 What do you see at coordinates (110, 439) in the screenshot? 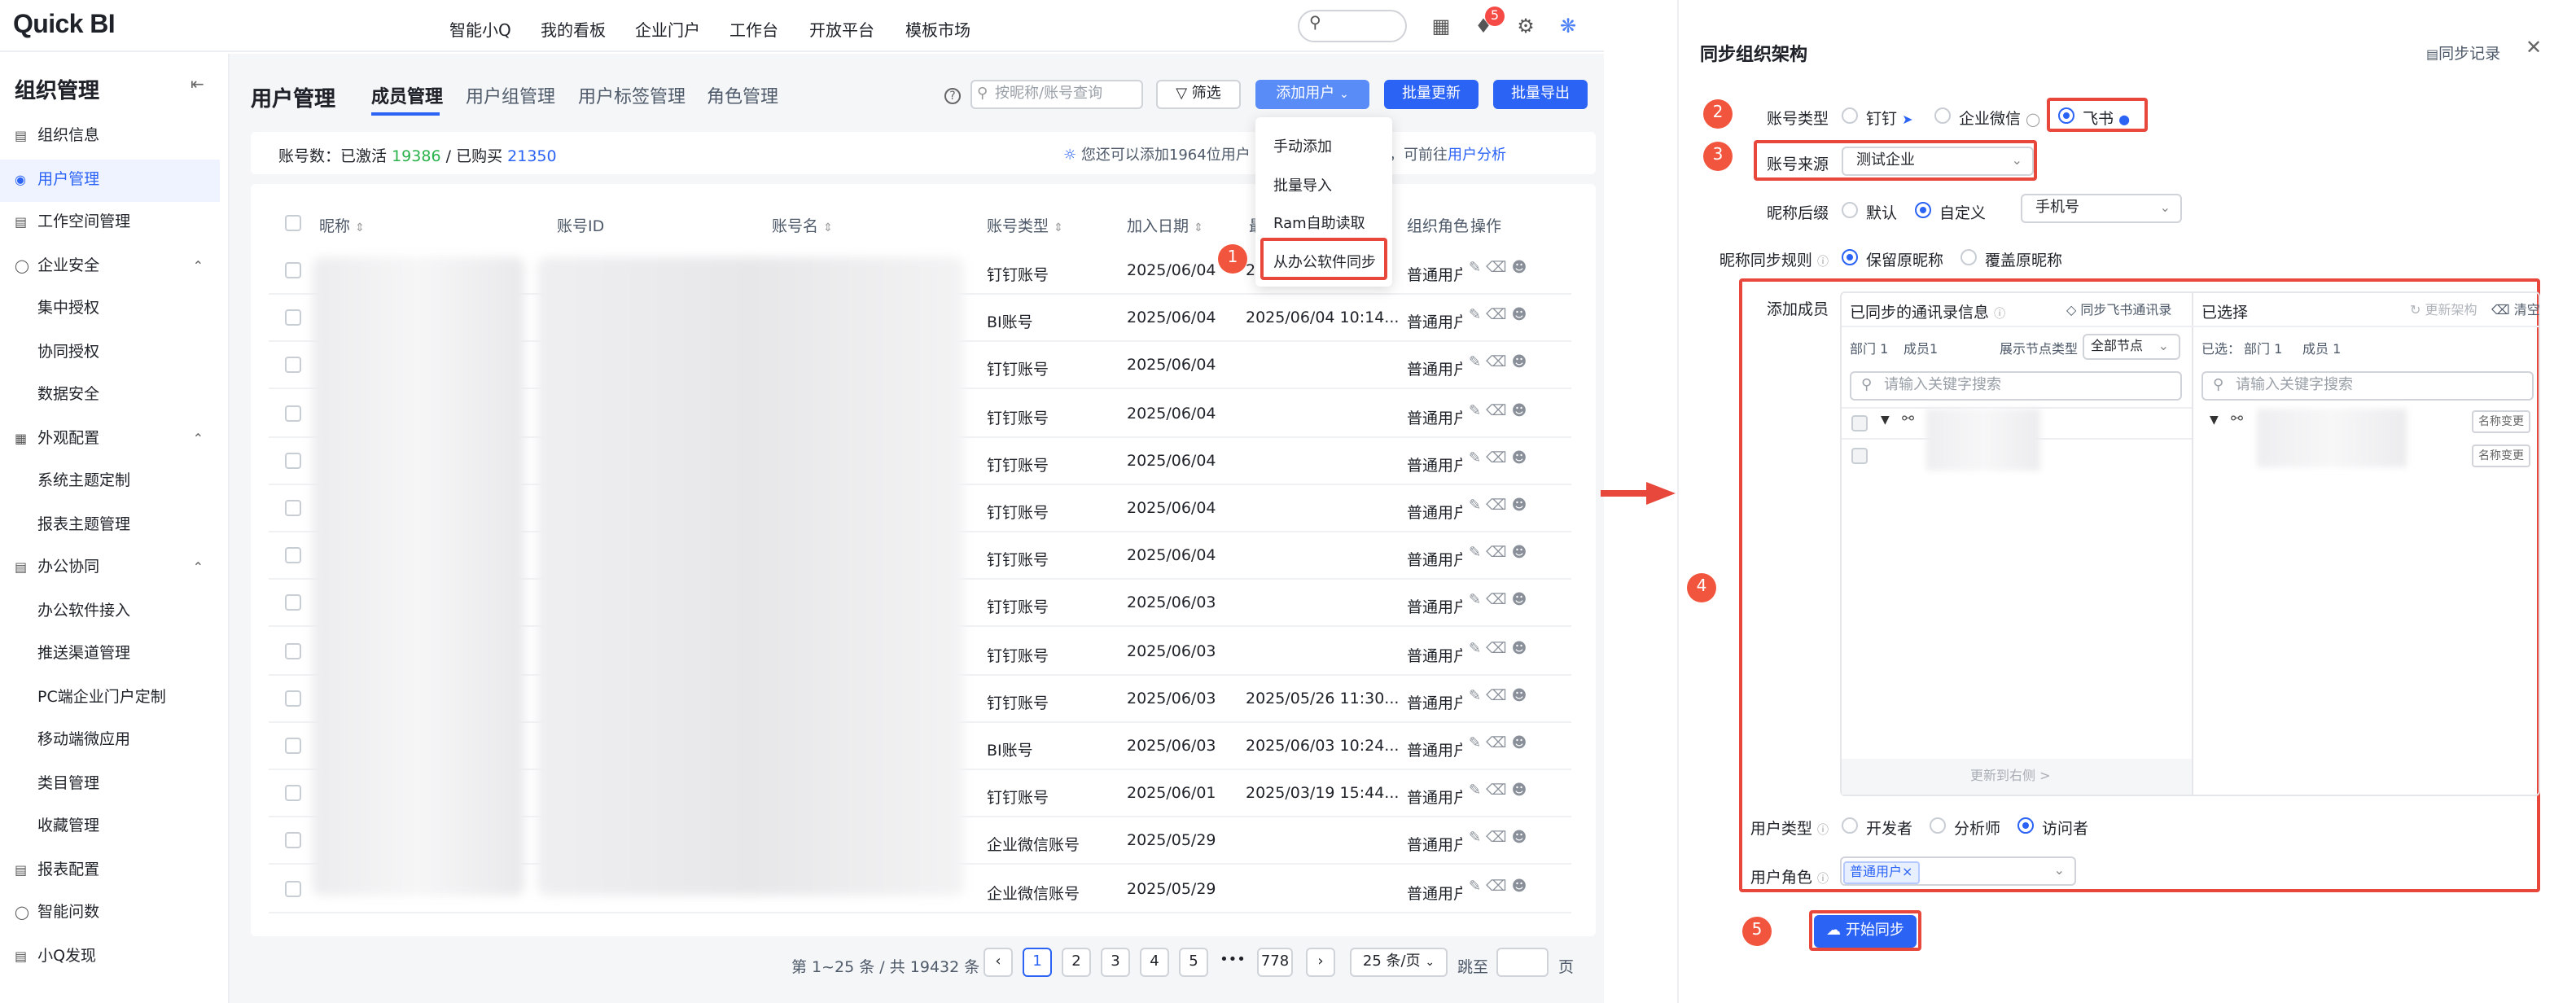
I see `sidebar-item: ▦ 外观配置 ⌃` at bounding box center [110, 439].